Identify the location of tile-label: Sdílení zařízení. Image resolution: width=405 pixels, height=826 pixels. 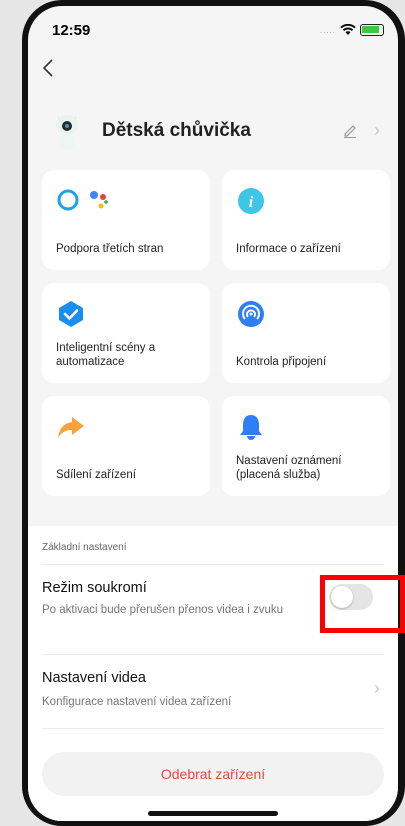
(96, 475).